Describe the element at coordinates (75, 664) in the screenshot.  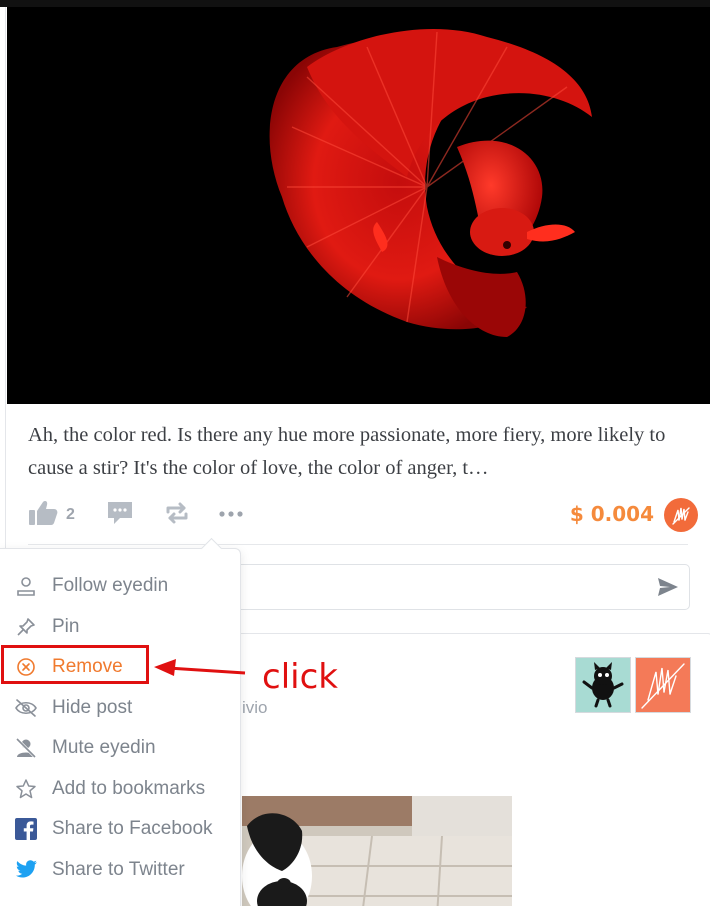
I see `remove-highlight-box` at that location.